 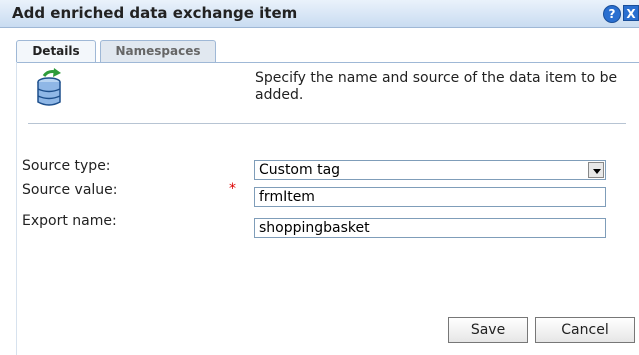 What do you see at coordinates (49, 87) in the screenshot?
I see `database-add-icon` at bounding box center [49, 87].